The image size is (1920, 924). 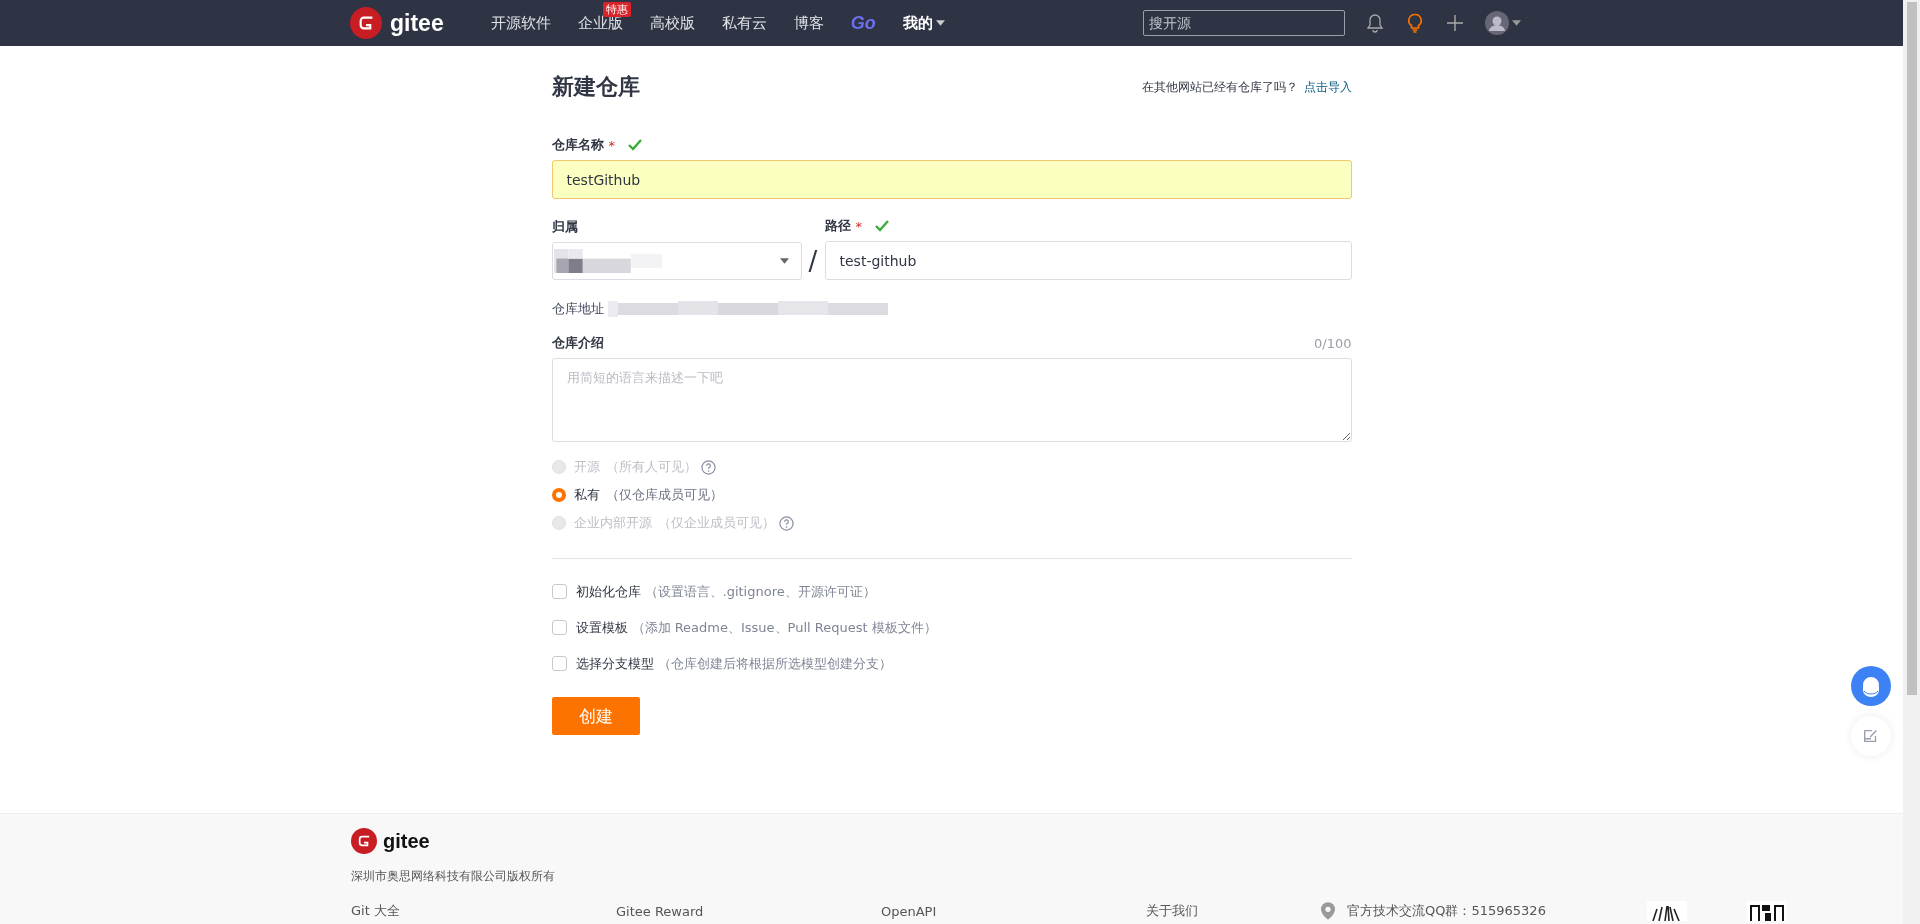 I want to click on field-label: 归属, so click(x=564, y=227).